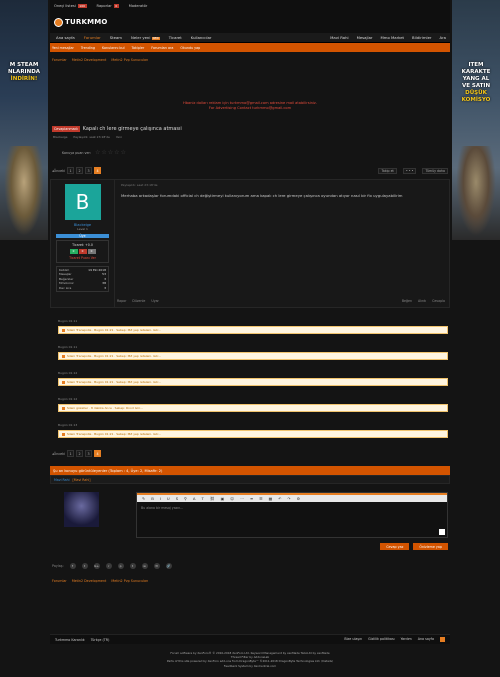 This screenshot has height=677, width=500. What do you see at coordinates (82, 258) in the screenshot?
I see `trade-rate-link: Ticaret Puanı Ver` at bounding box center [82, 258].